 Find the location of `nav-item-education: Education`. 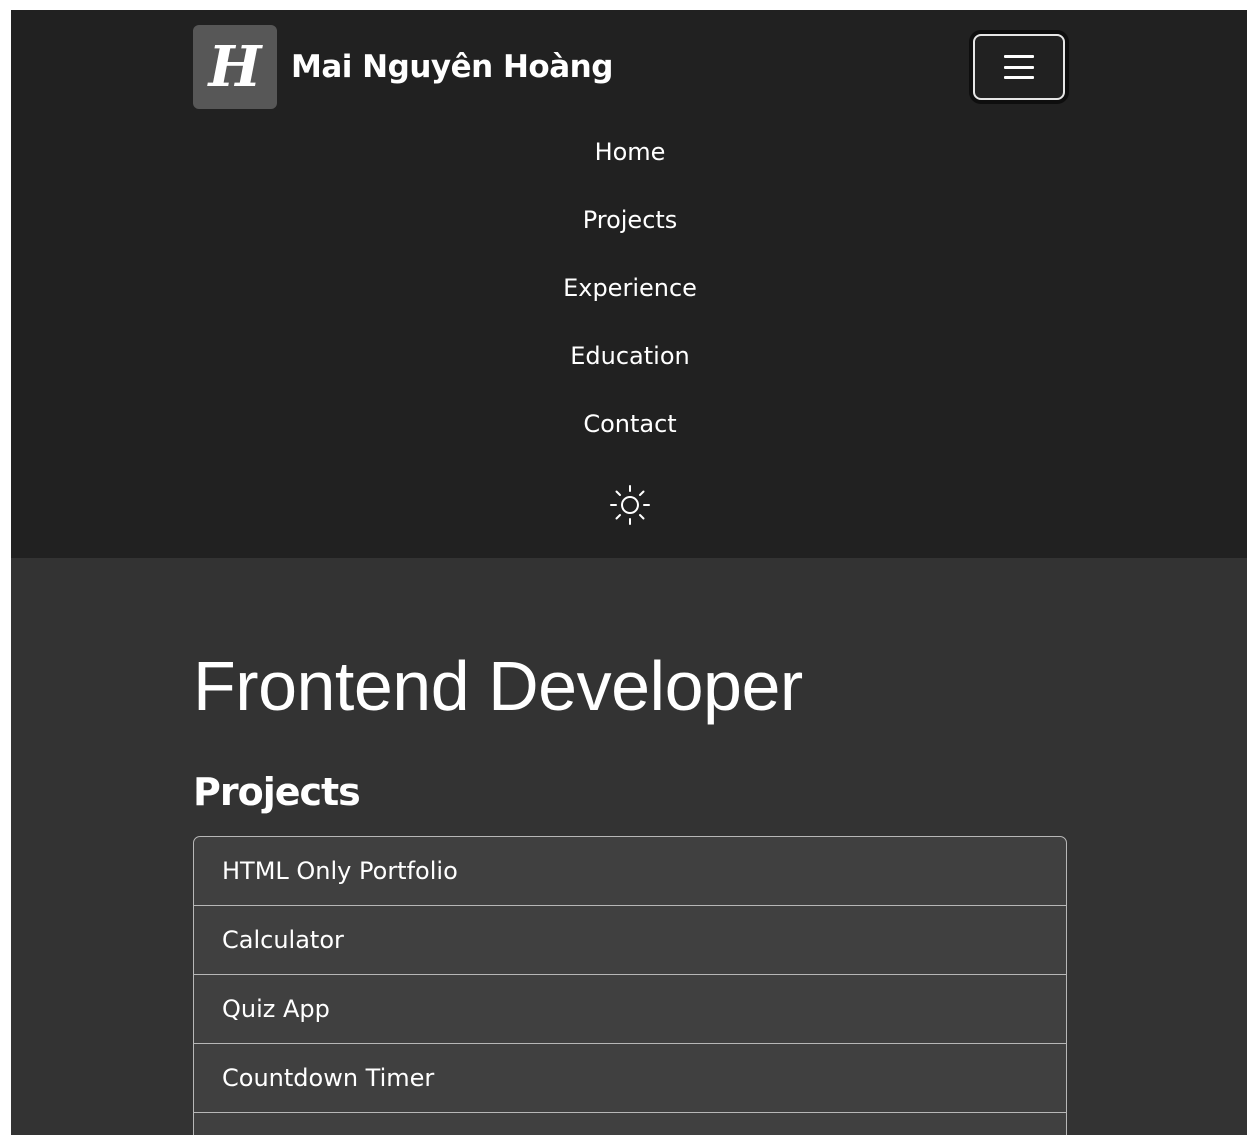

nav-item-education: Education is located at coordinates (629, 356).